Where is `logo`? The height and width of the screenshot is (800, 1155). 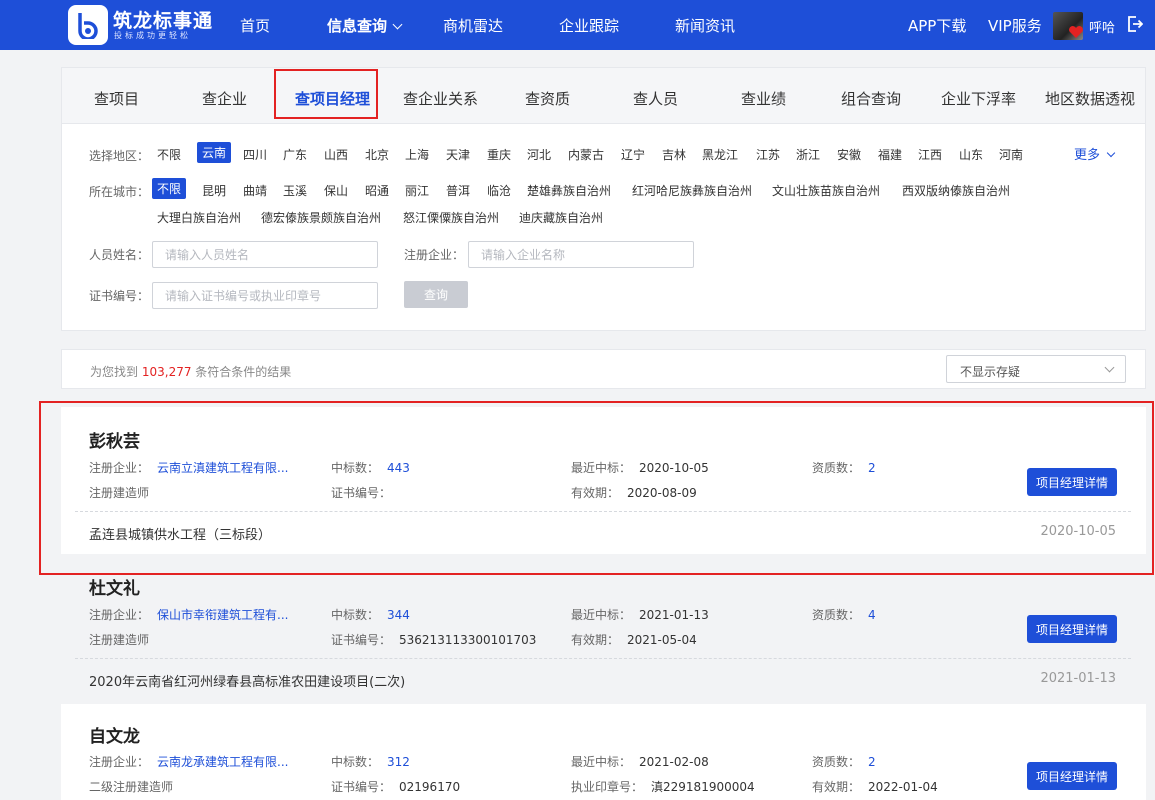 logo is located at coordinates (88, 25).